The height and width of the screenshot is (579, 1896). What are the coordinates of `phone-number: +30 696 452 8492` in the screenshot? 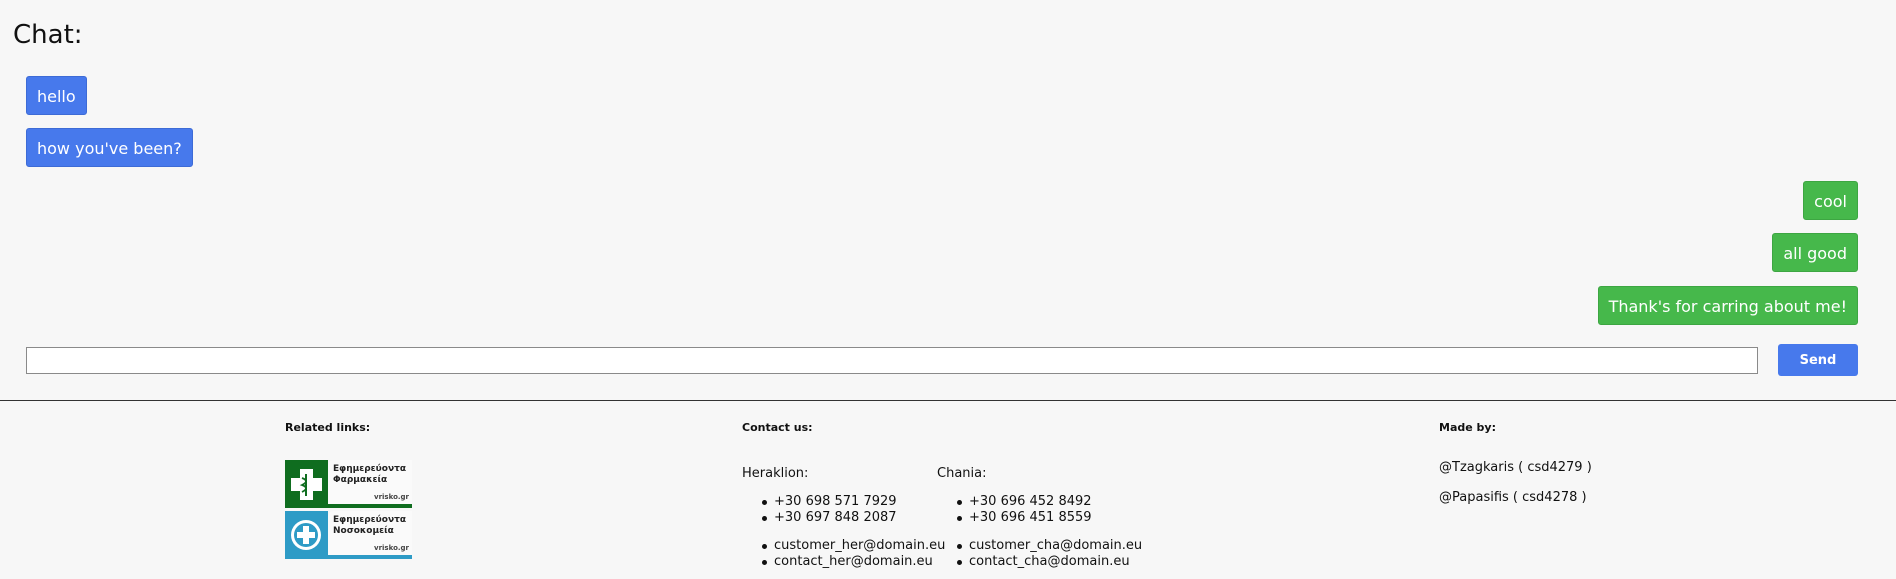 It's located at (1014, 502).